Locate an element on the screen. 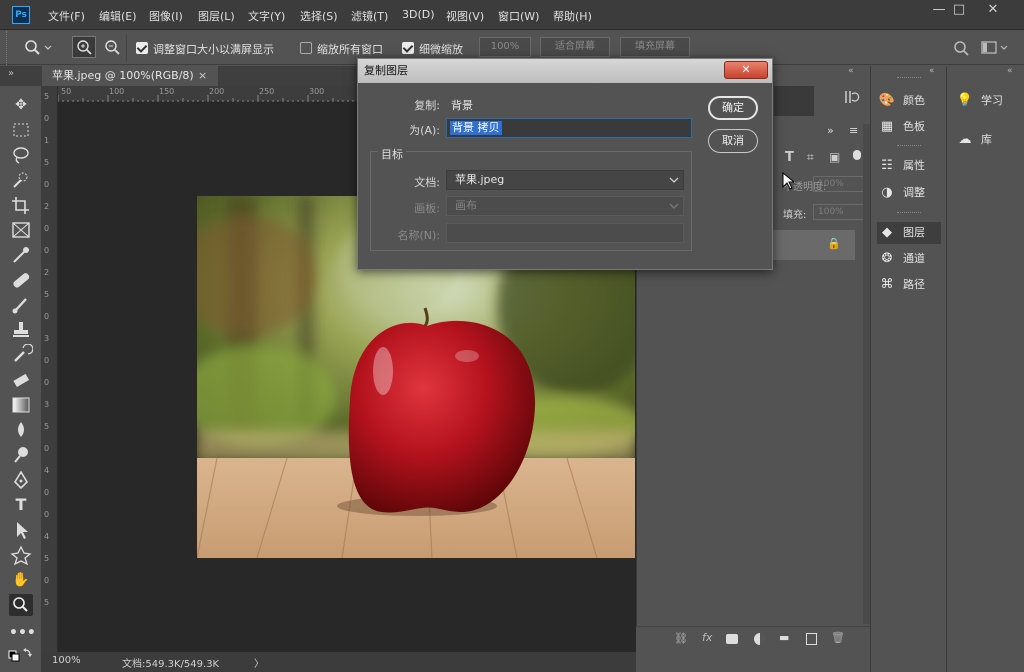 This screenshot has height=672, width=1024. quick-selection-tool-icon is located at coordinates (21, 180).